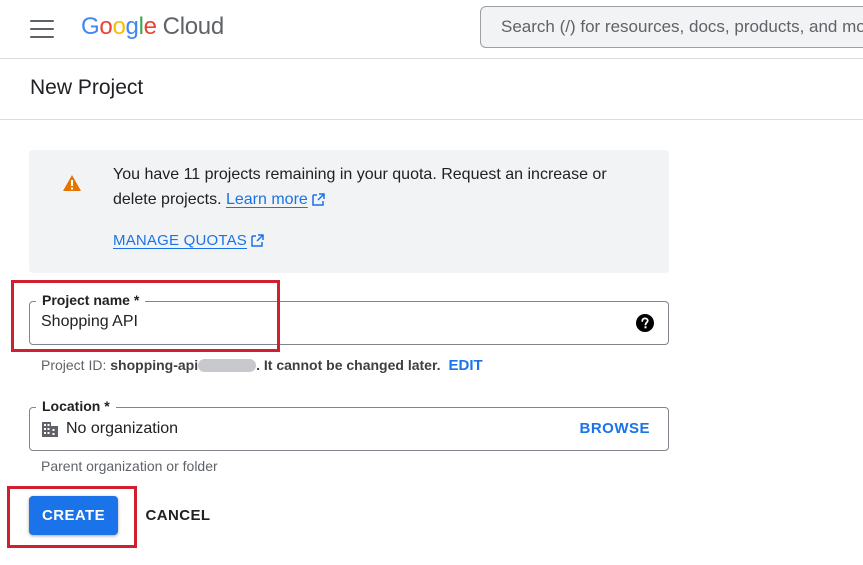 This screenshot has height=565, width=863. Describe the element at coordinates (615, 428) in the screenshot. I see `browse-button: BROWSE` at that location.